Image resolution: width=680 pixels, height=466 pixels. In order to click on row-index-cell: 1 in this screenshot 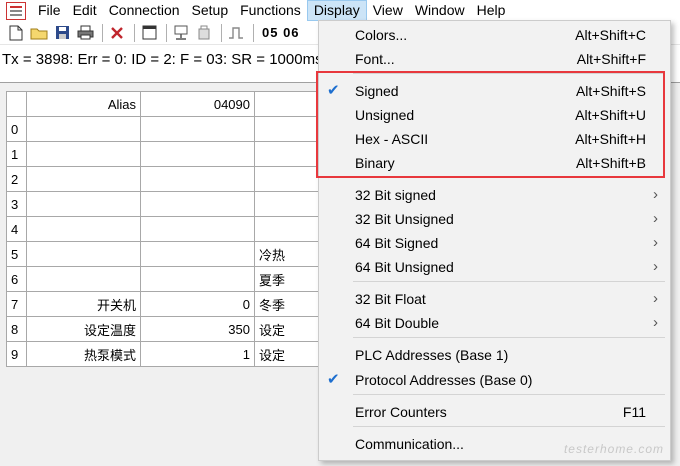, I will do `click(16, 154)`.